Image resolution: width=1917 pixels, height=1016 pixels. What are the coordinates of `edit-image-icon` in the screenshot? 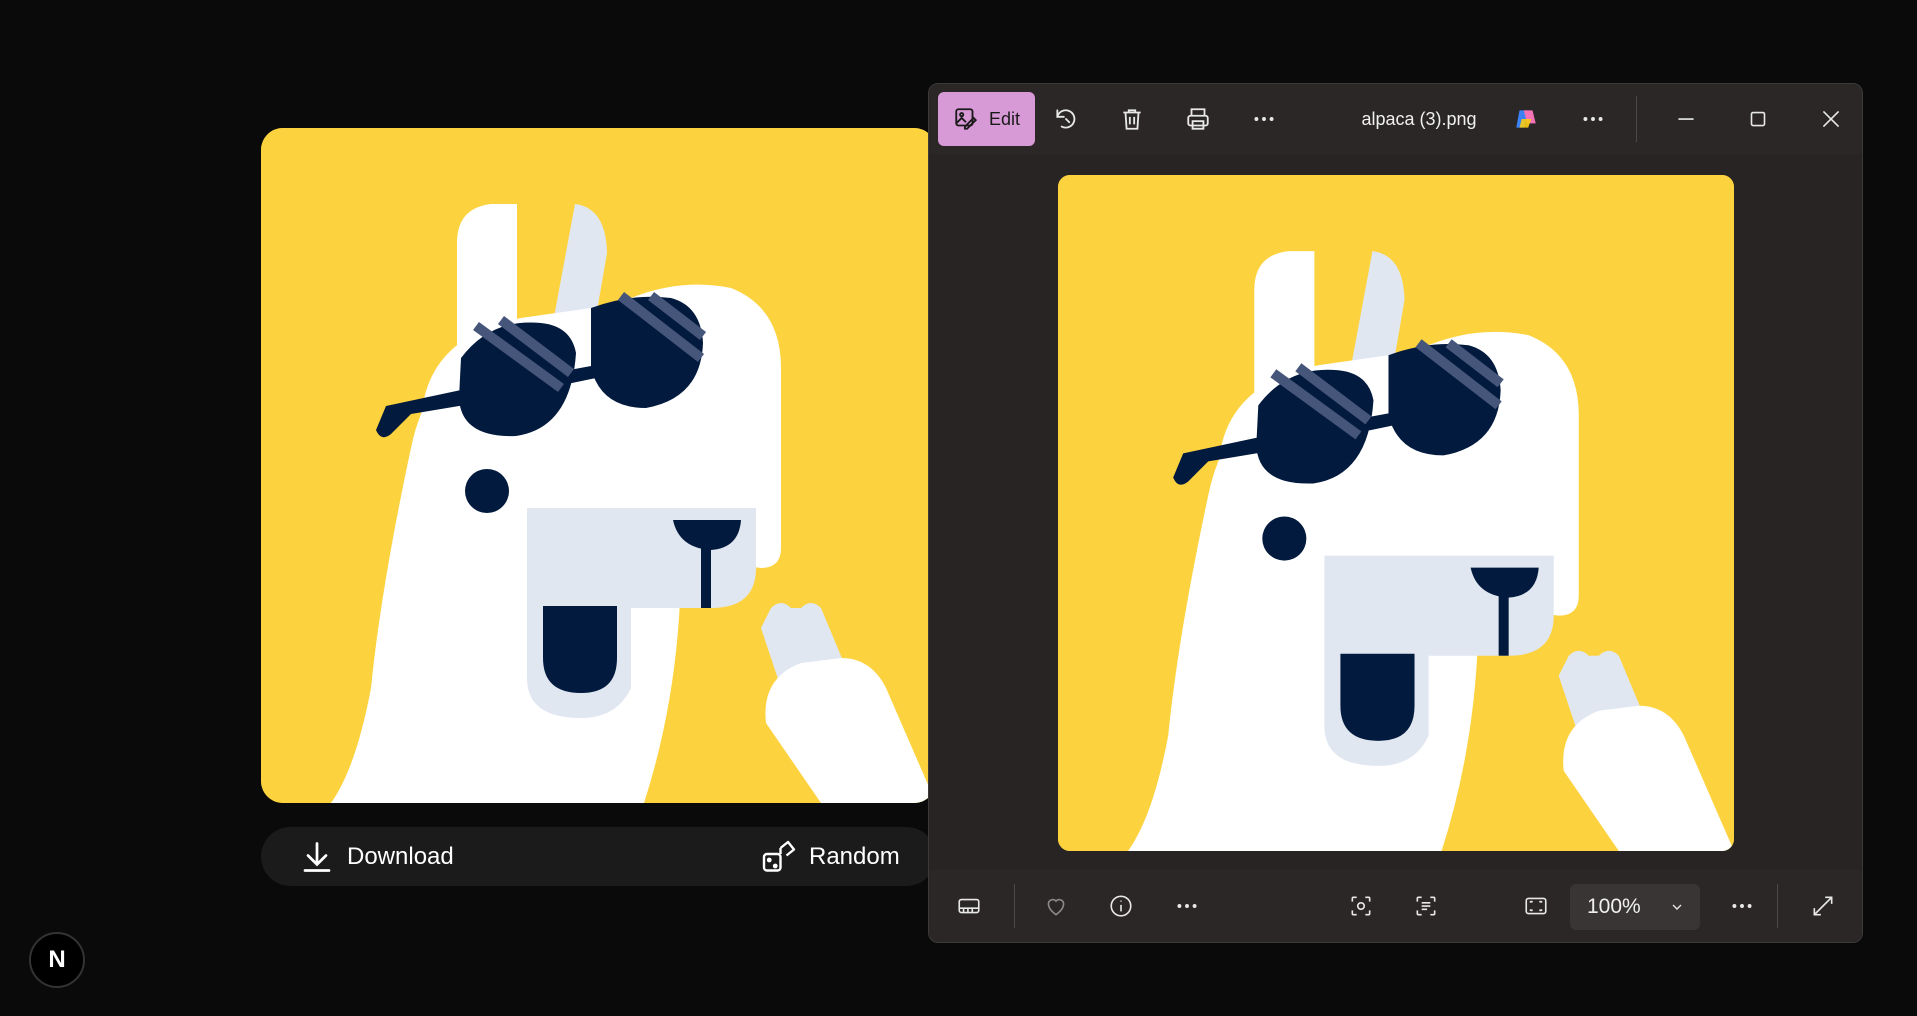 It's located at (966, 119).